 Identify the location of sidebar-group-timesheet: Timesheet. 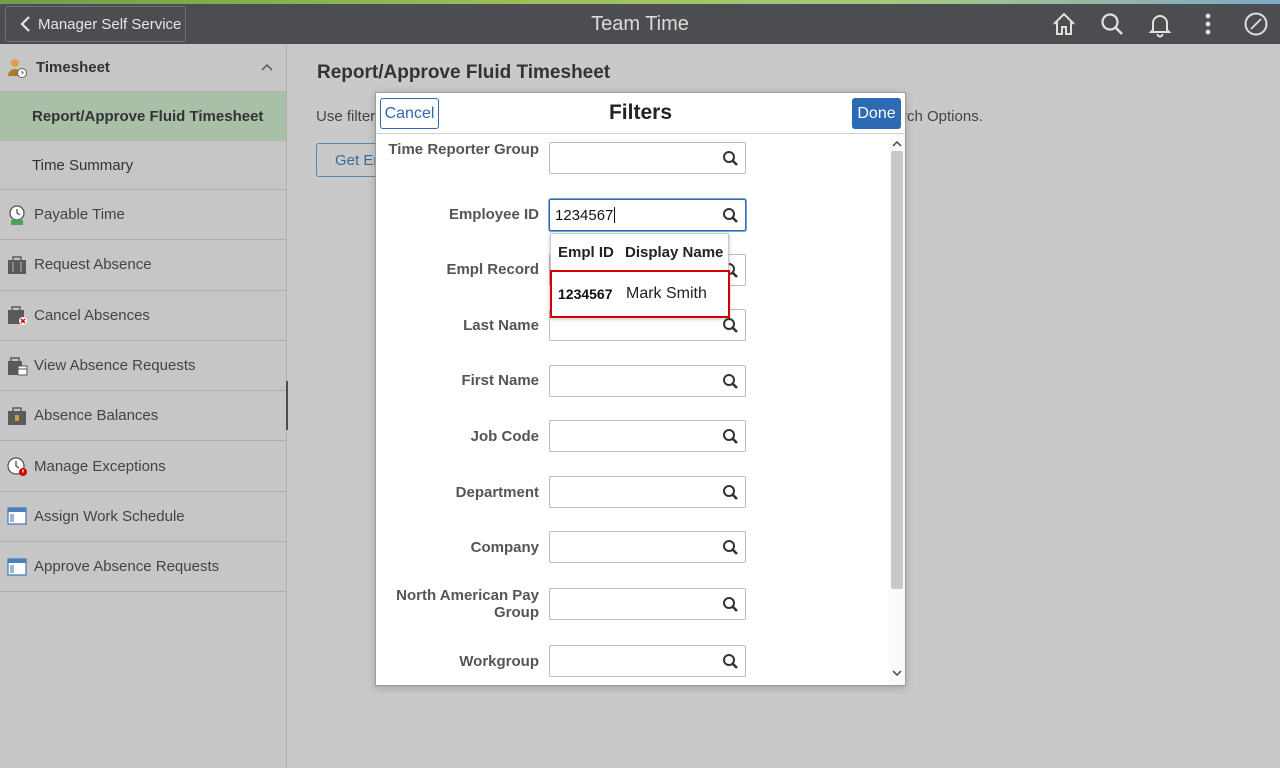
(143, 68).